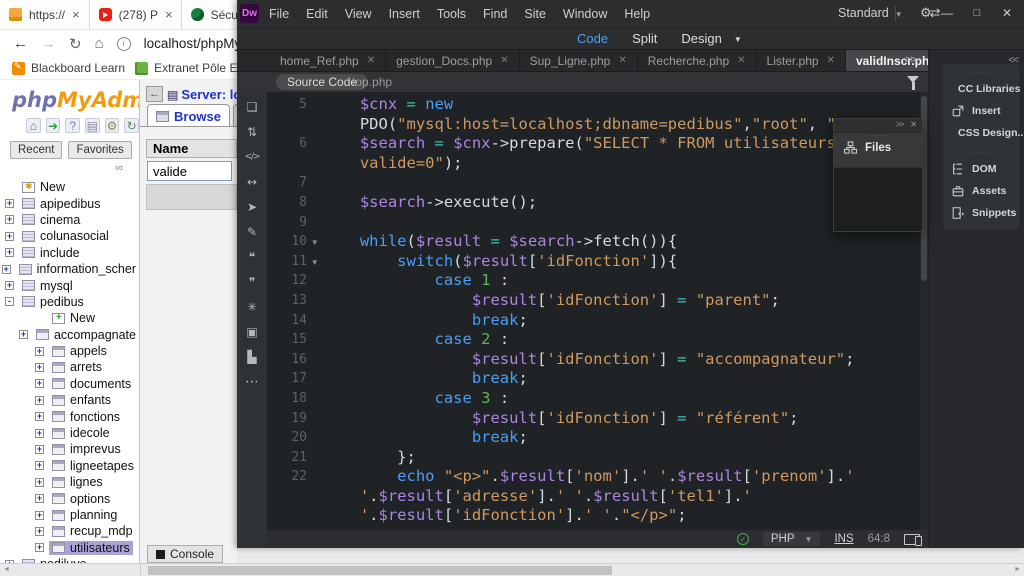  Describe the element at coordinates (981, 169) in the screenshot. I see `panel-item-dom: DOM` at that location.